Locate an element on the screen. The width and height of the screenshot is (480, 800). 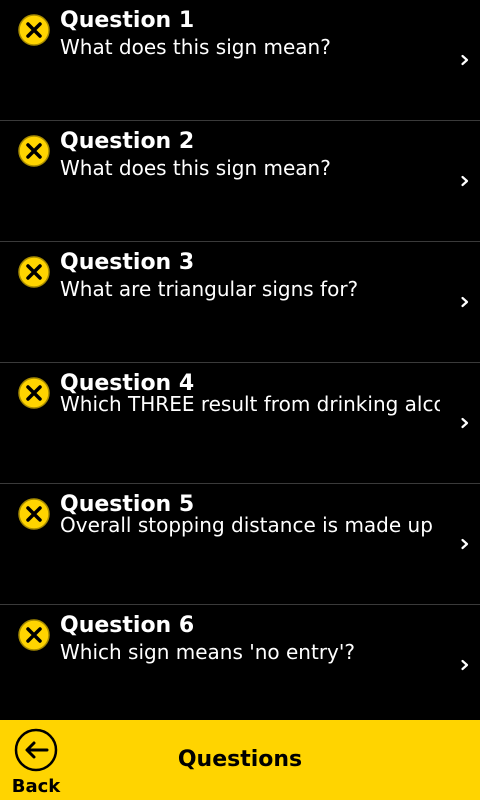
bottom-bar: Back Questions is located at coordinates (240, 760).